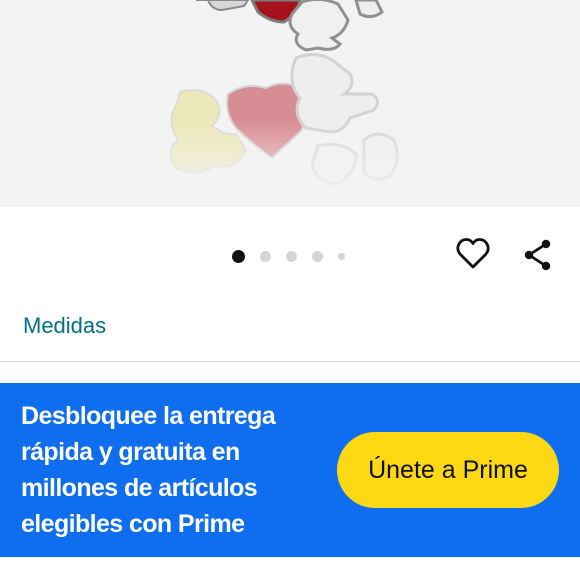 This screenshot has width=580, height=580. Describe the element at coordinates (290, 361) in the screenshot. I see `divider` at that location.